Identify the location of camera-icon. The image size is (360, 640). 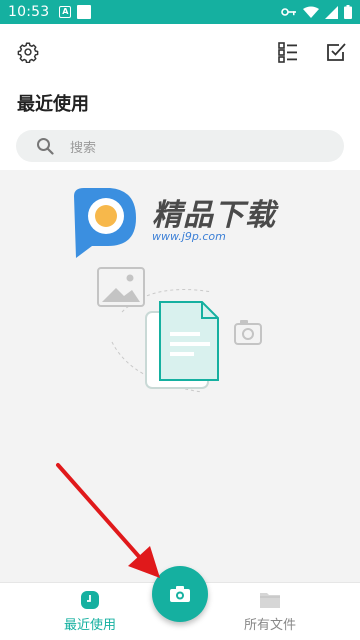
(180, 594).